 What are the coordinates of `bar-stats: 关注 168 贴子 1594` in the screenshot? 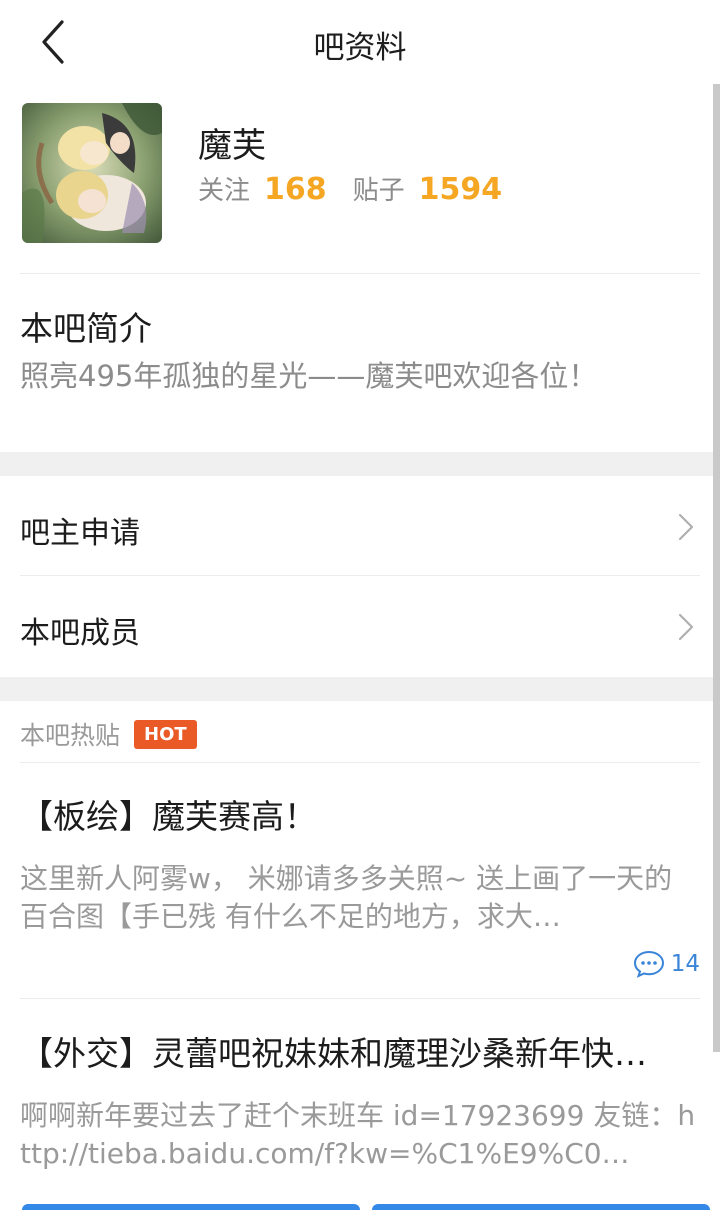 It's located at (363, 188).